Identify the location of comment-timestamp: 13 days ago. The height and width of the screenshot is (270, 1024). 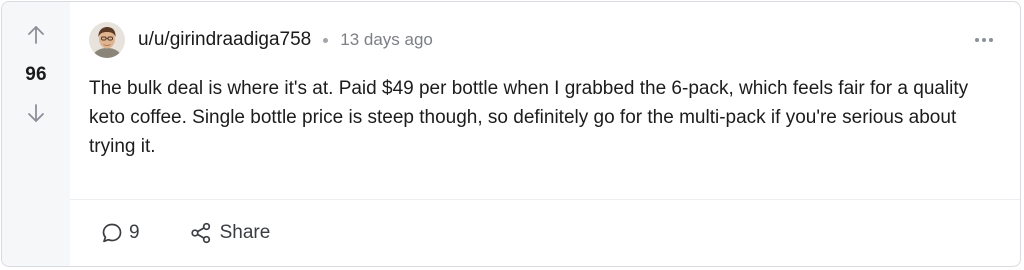
(386, 39).